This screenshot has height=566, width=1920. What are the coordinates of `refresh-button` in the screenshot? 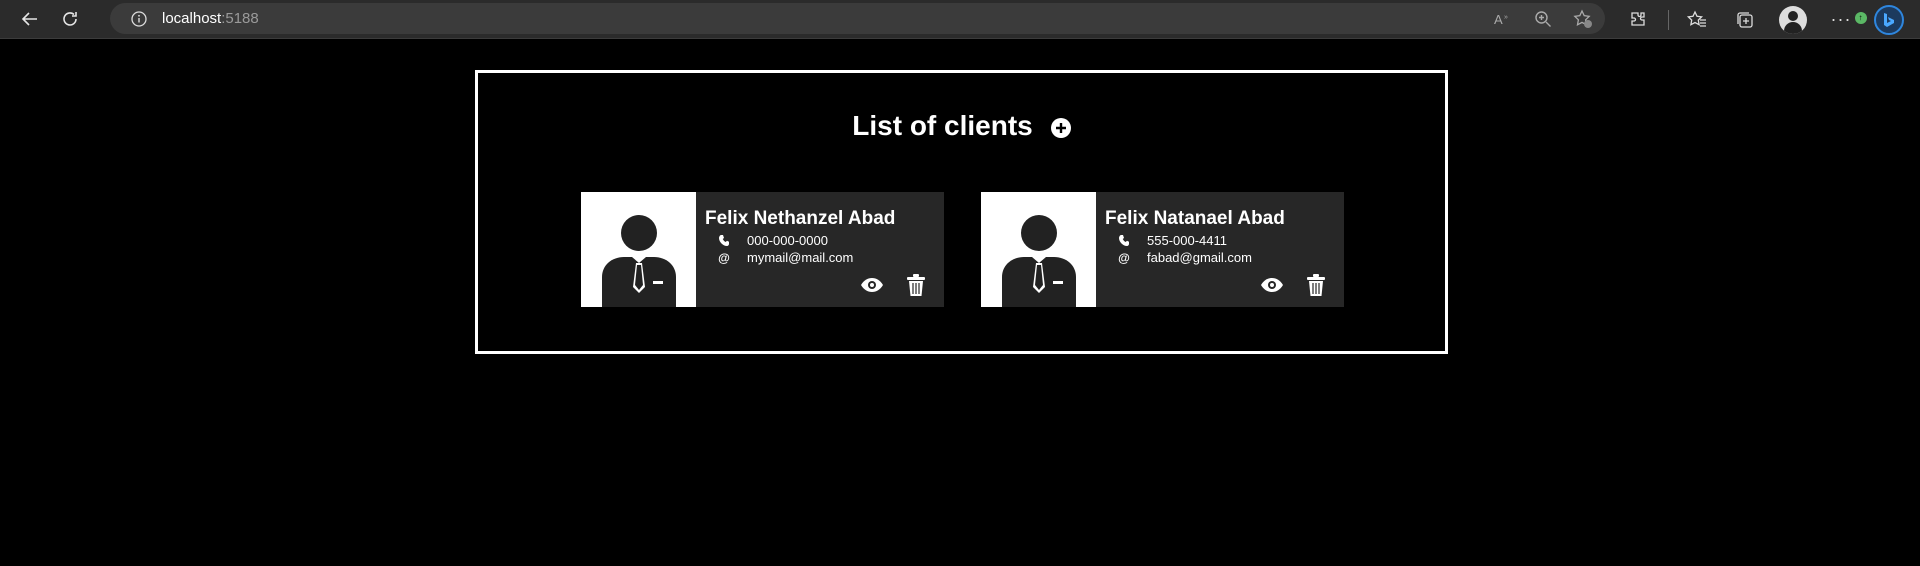 It's located at (70, 19).